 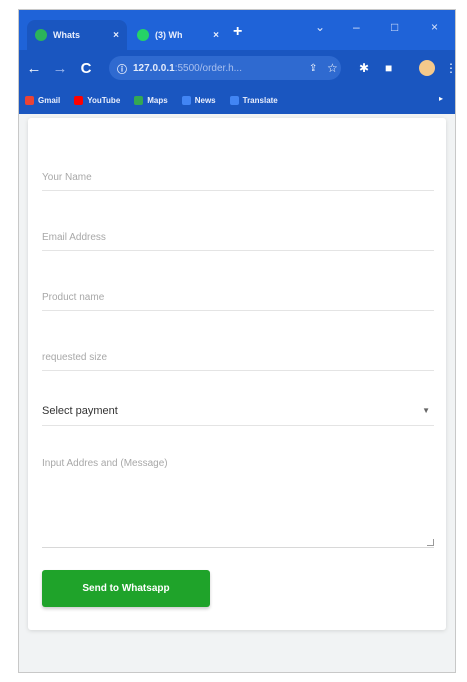 I want to click on bookmark-label: News, so click(x=205, y=100).